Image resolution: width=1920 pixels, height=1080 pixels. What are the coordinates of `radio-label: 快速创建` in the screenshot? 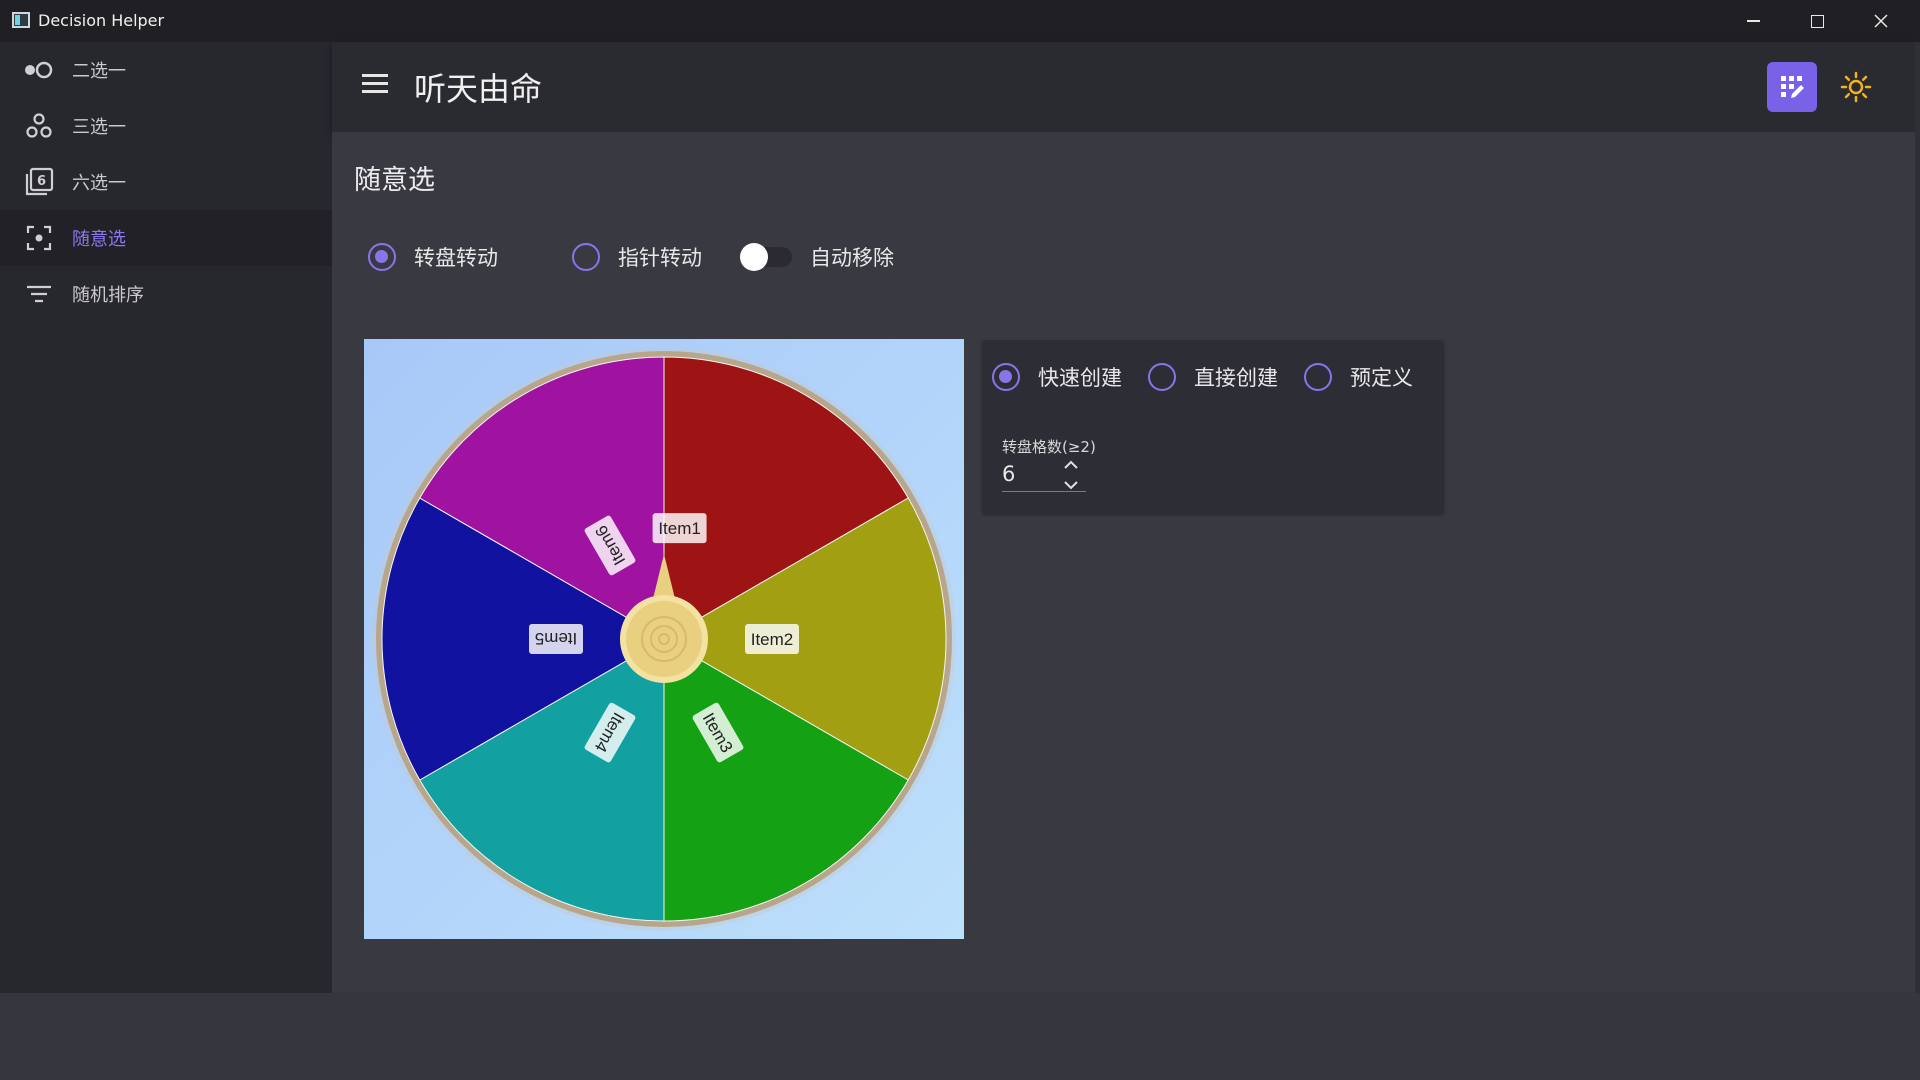 It's located at (1080, 378).